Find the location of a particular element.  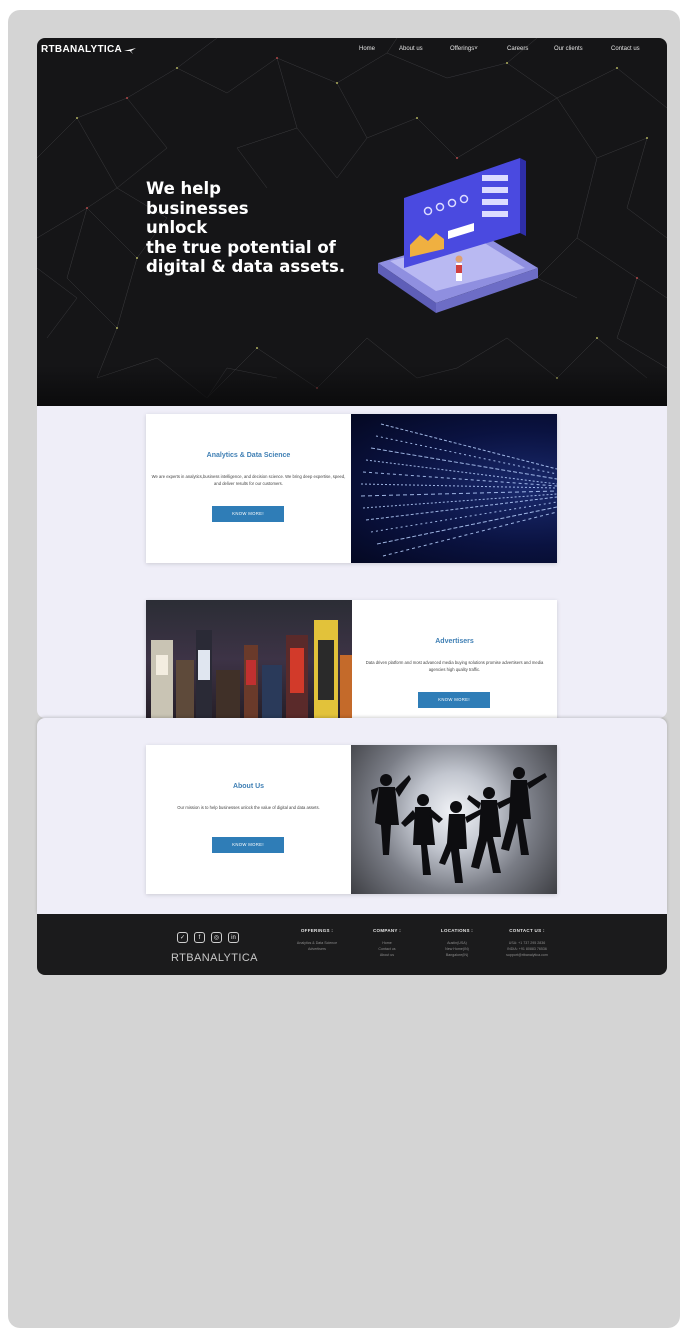

instagram-icon: ◎ is located at coordinates (216, 937).